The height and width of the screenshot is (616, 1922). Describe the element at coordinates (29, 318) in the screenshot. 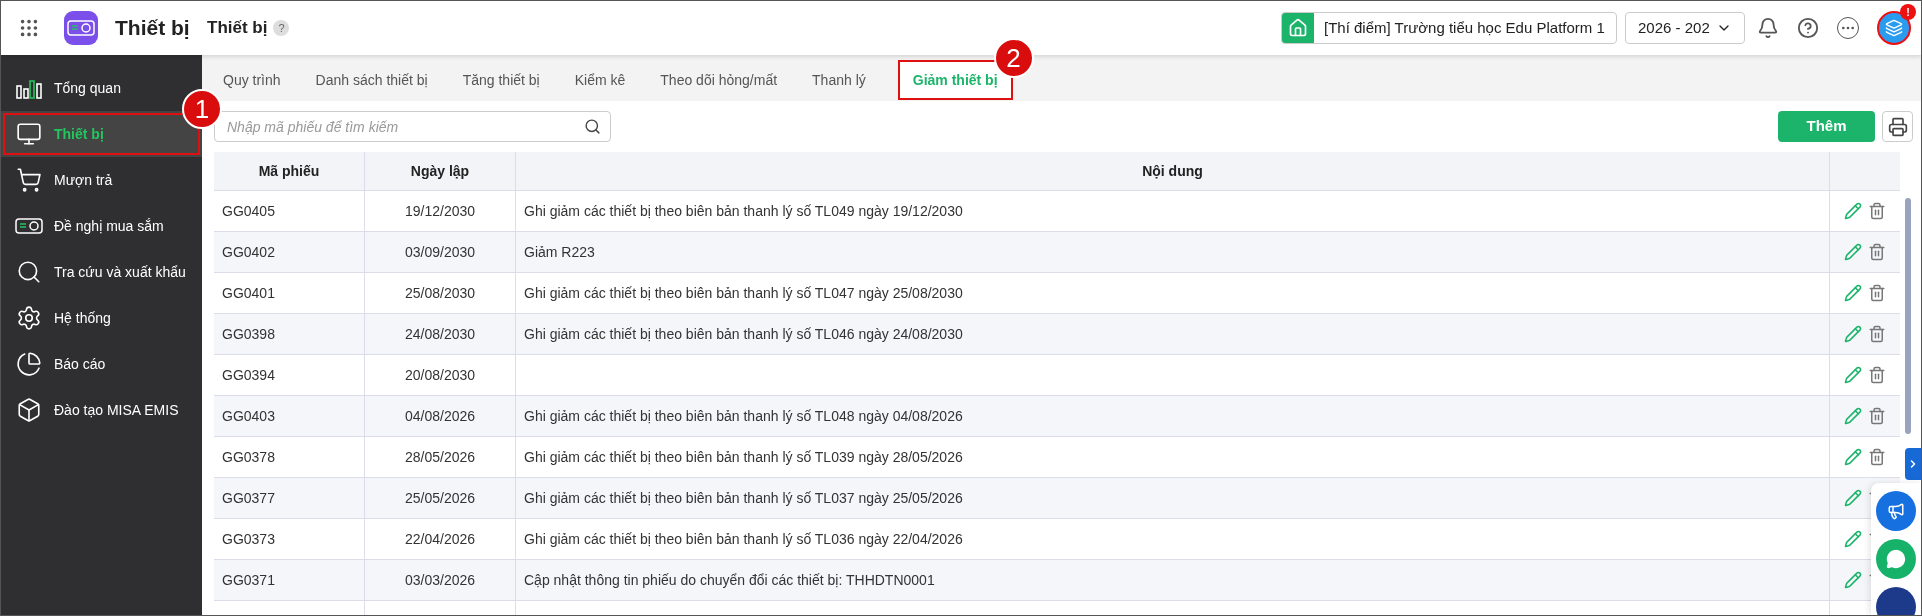

I see `settings-icon` at that location.